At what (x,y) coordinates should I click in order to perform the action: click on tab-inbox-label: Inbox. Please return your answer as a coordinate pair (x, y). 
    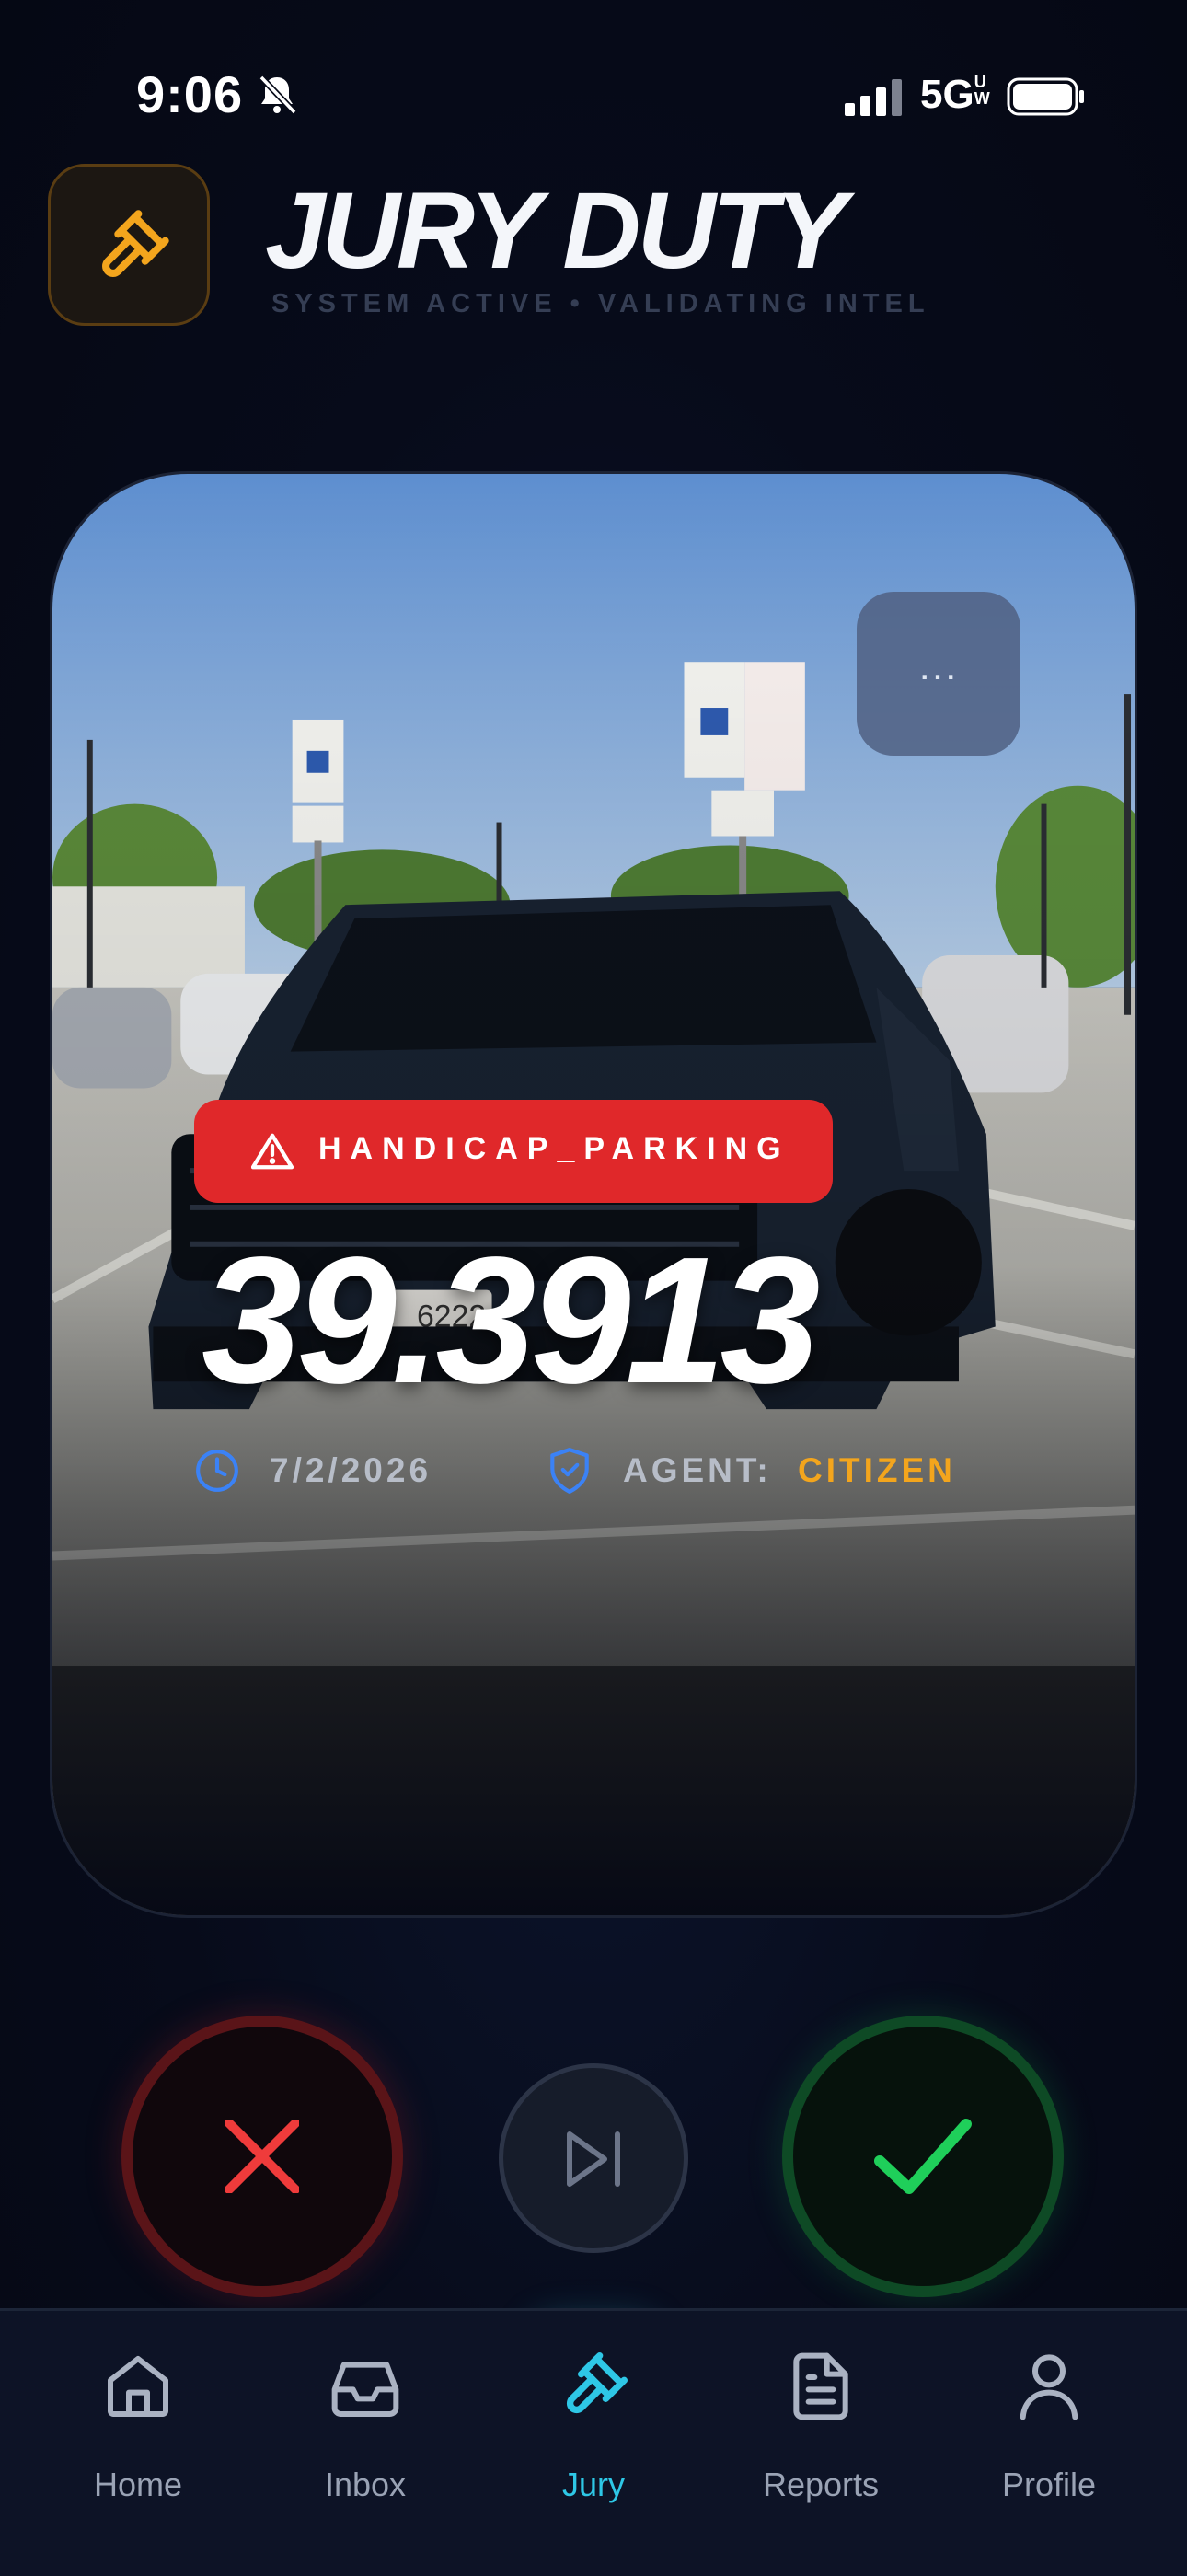
    Looking at the image, I should click on (365, 2485).